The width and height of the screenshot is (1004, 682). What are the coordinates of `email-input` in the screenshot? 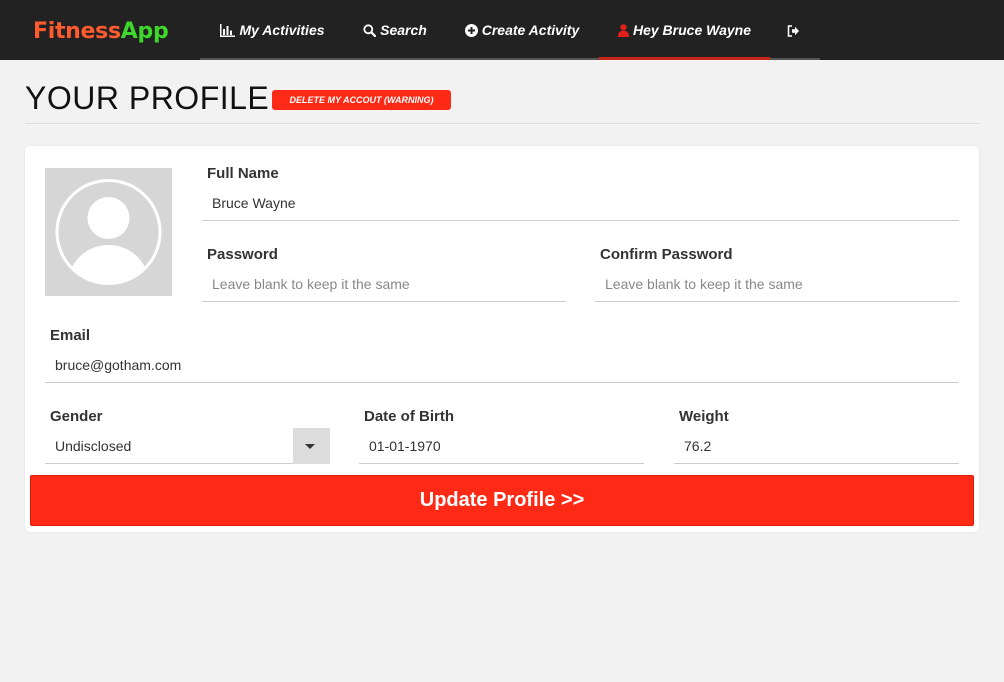 It's located at (502, 365).